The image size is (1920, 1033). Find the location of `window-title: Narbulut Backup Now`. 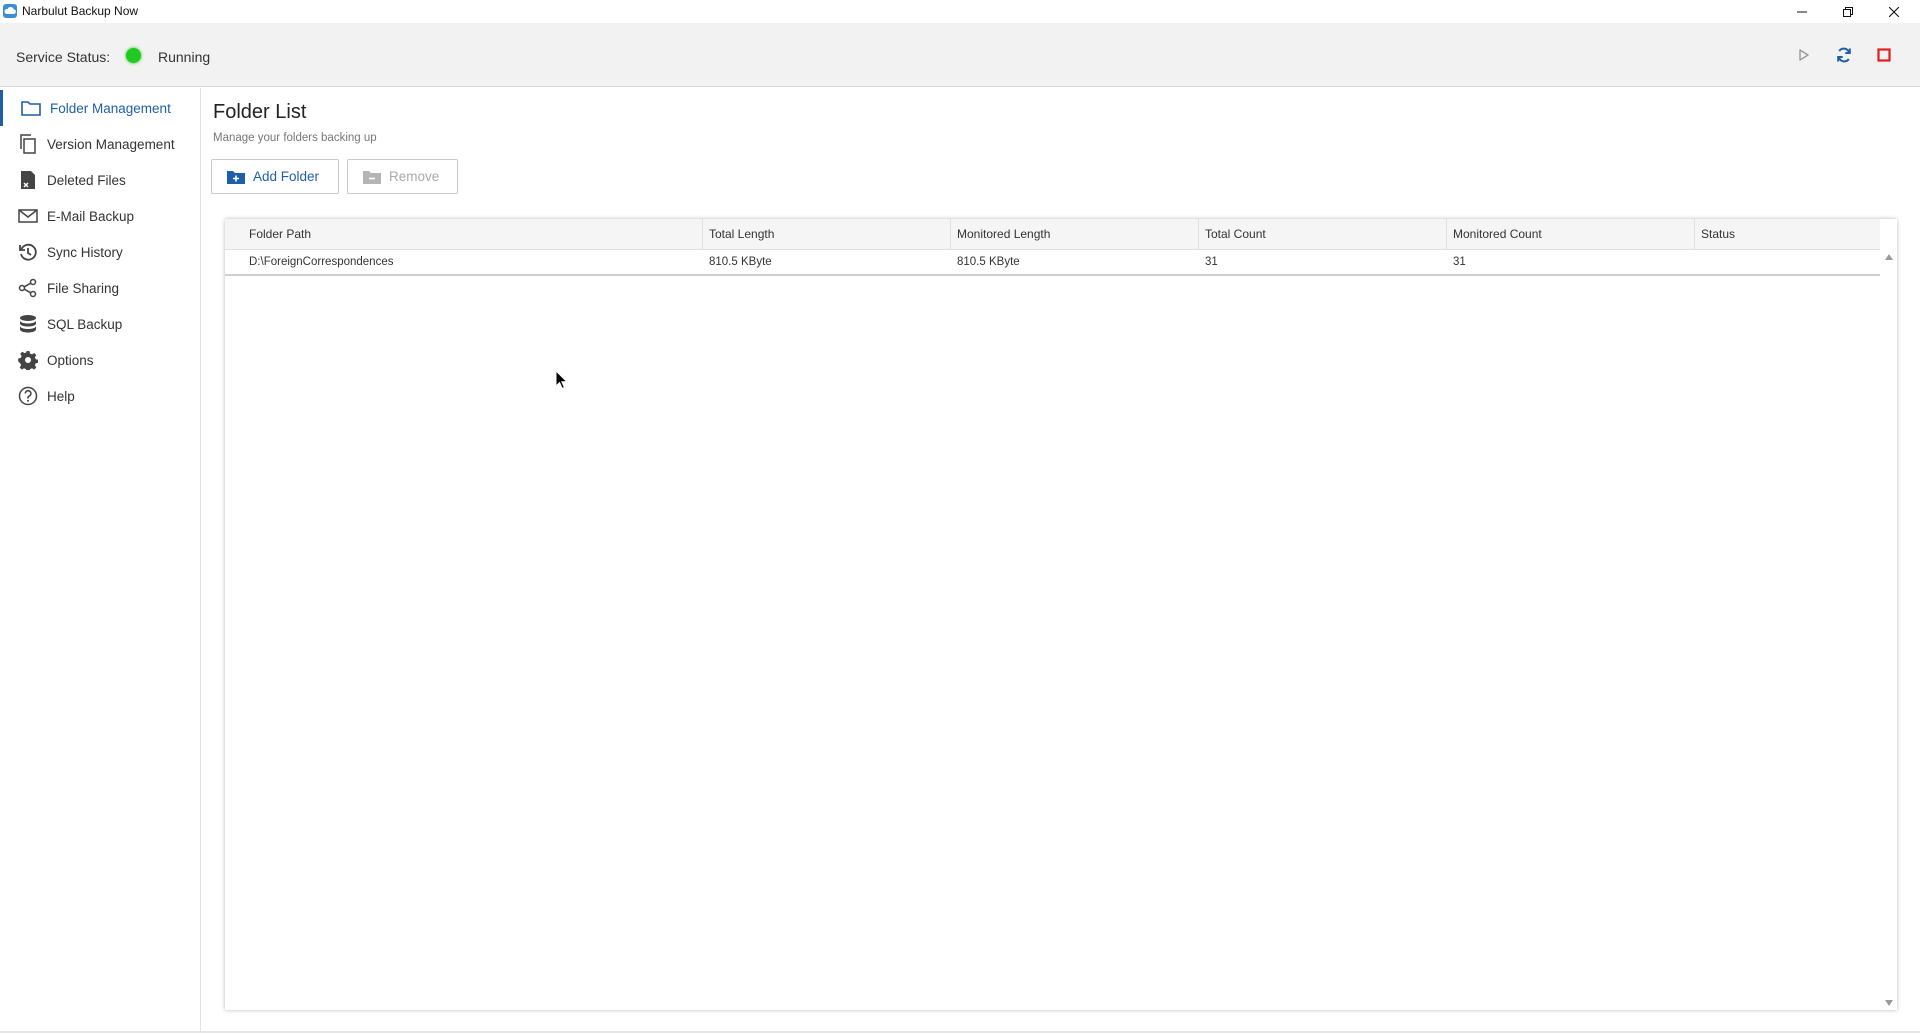

window-title: Narbulut Backup Now is located at coordinates (80, 11).